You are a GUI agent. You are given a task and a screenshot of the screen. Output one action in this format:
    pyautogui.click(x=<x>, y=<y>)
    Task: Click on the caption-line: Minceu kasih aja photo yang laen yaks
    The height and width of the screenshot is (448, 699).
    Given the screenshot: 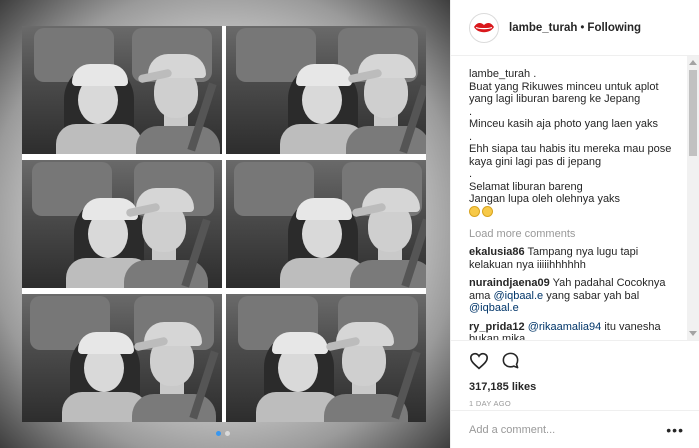 What is the action you would take?
    pyautogui.click(x=563, y=124)
    